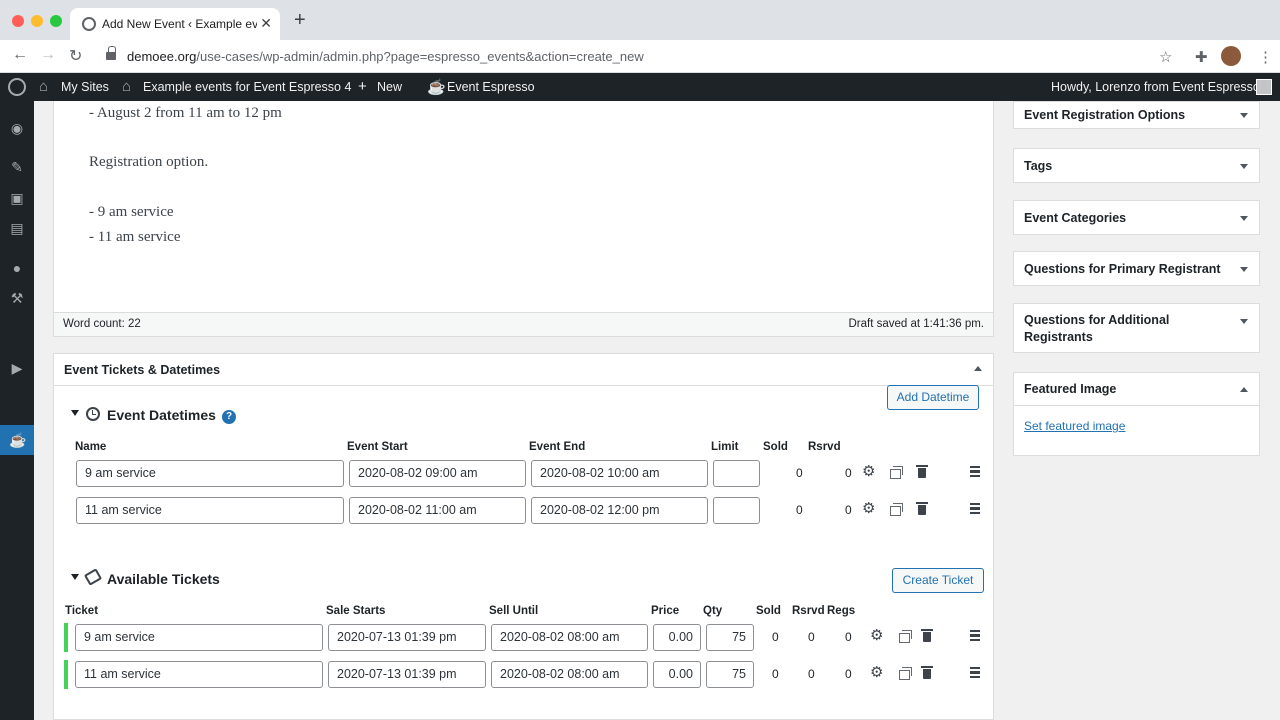  Describe the element at coordinates (210, 510) in the screenshot. I see `datetime-name-input: 11 am service` at that location.